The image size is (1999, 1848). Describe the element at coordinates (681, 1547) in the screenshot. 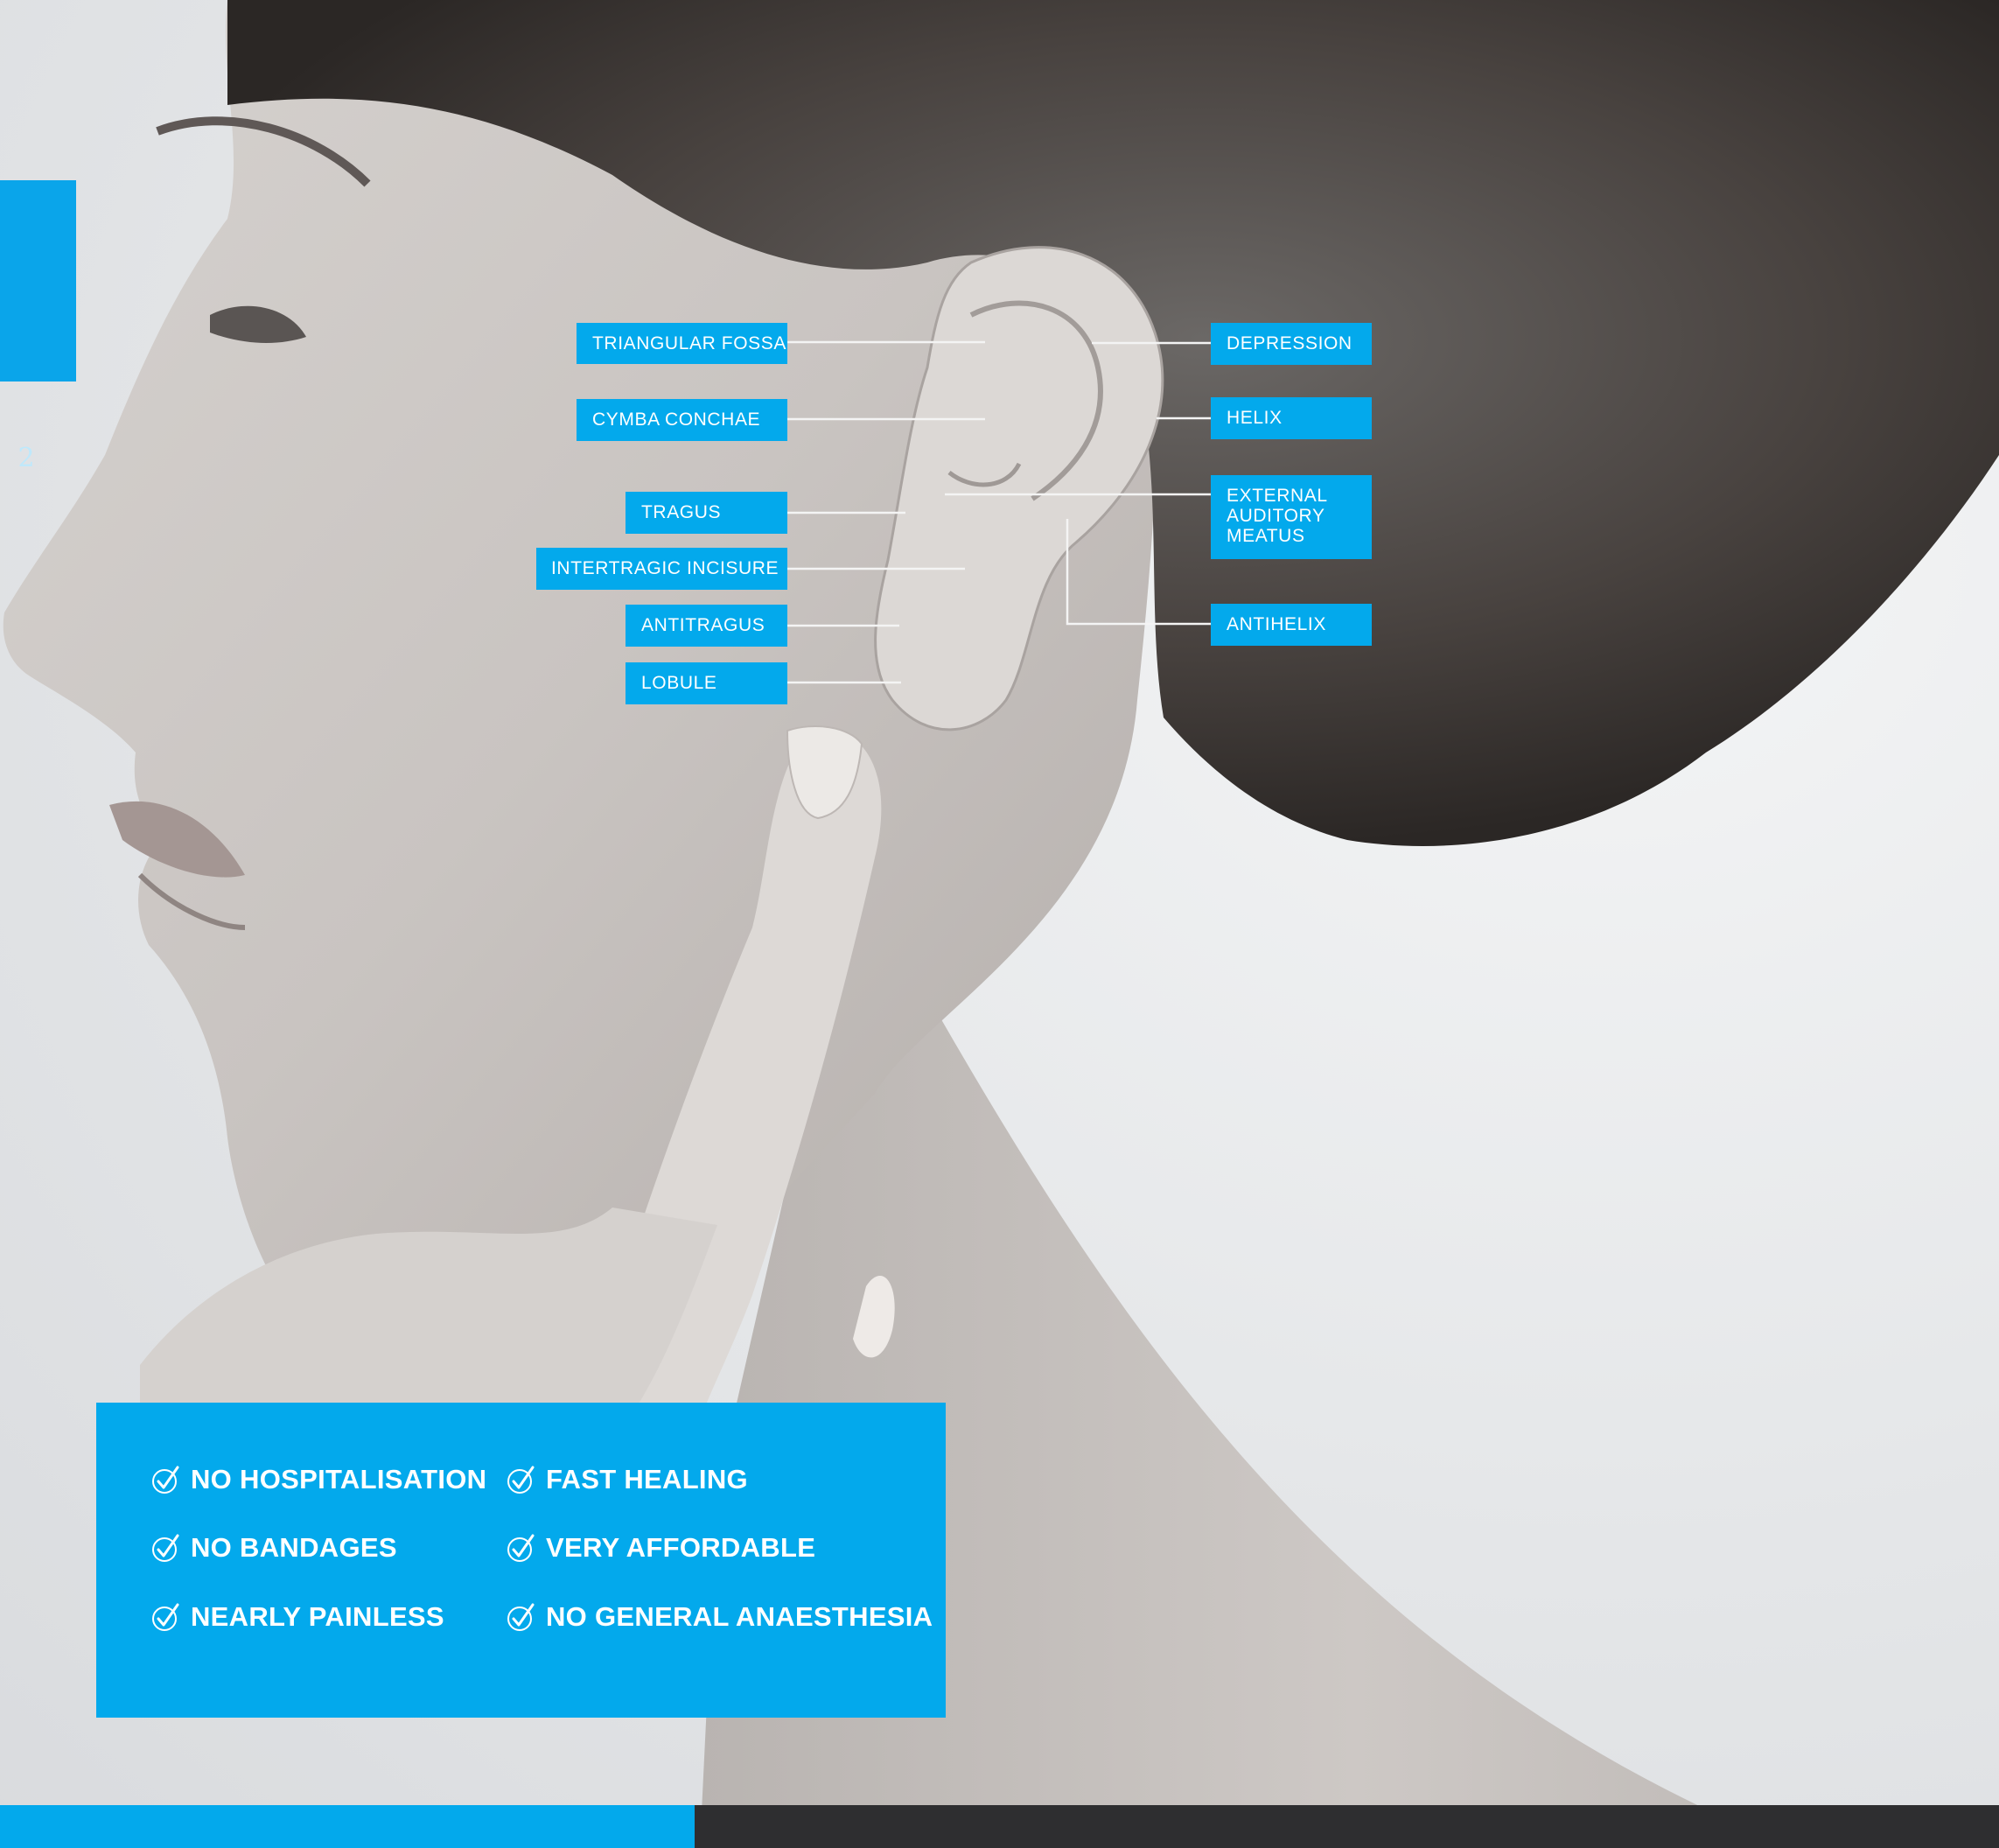

I see `benefit-label: VERY AFFORDABLE` at that location.